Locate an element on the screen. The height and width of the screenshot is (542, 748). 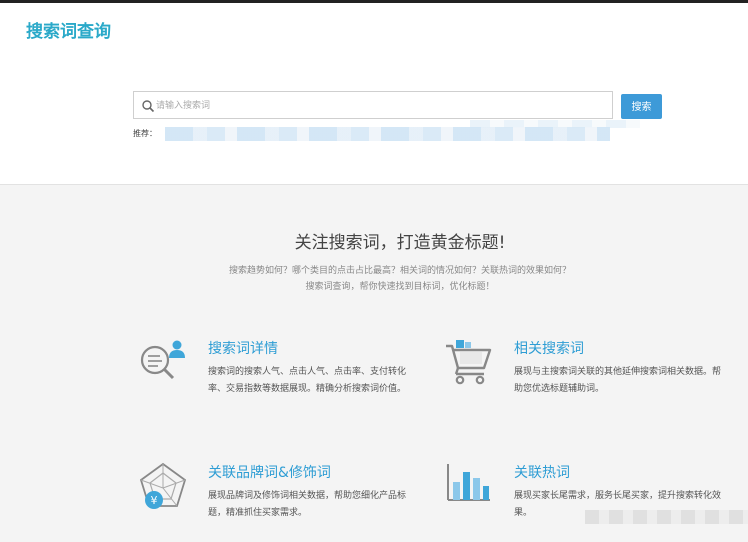
promo-subtitle-2: 搜索词查询，帮你快速找到目标词，优化标题！ is located at coordinates (400, 287).